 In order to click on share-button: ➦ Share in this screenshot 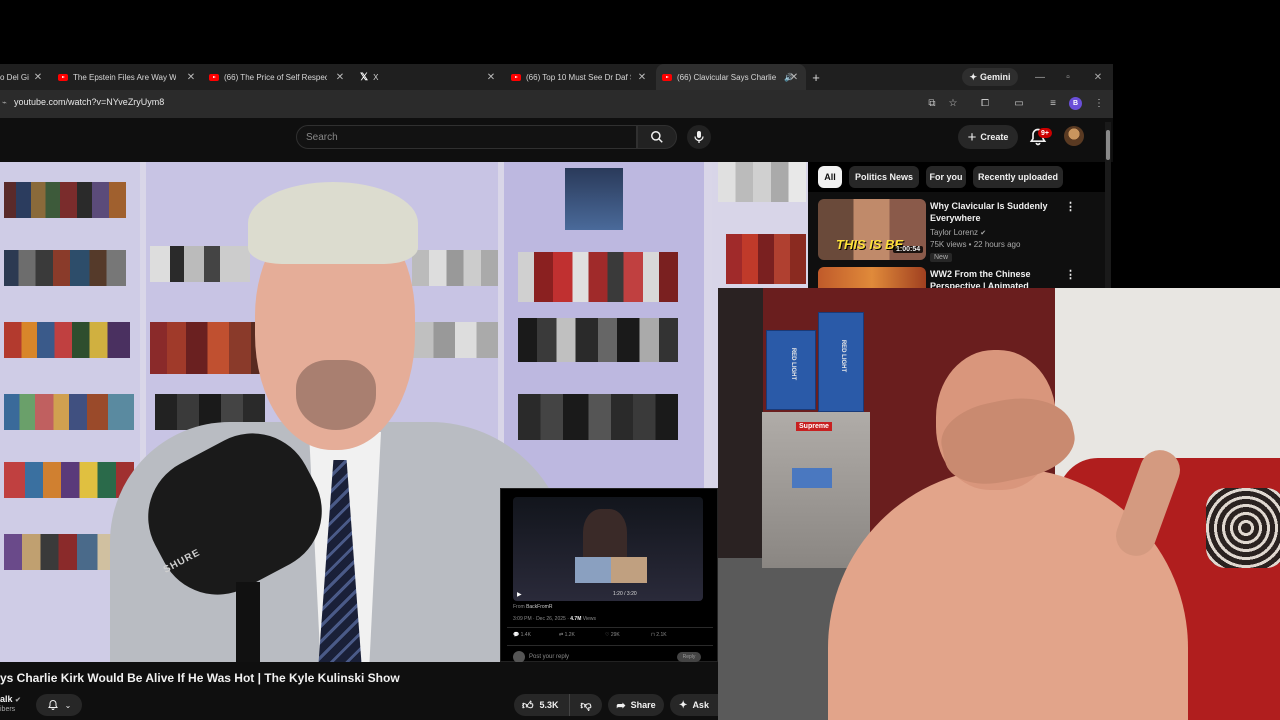, I will do `click(636, 705)`.